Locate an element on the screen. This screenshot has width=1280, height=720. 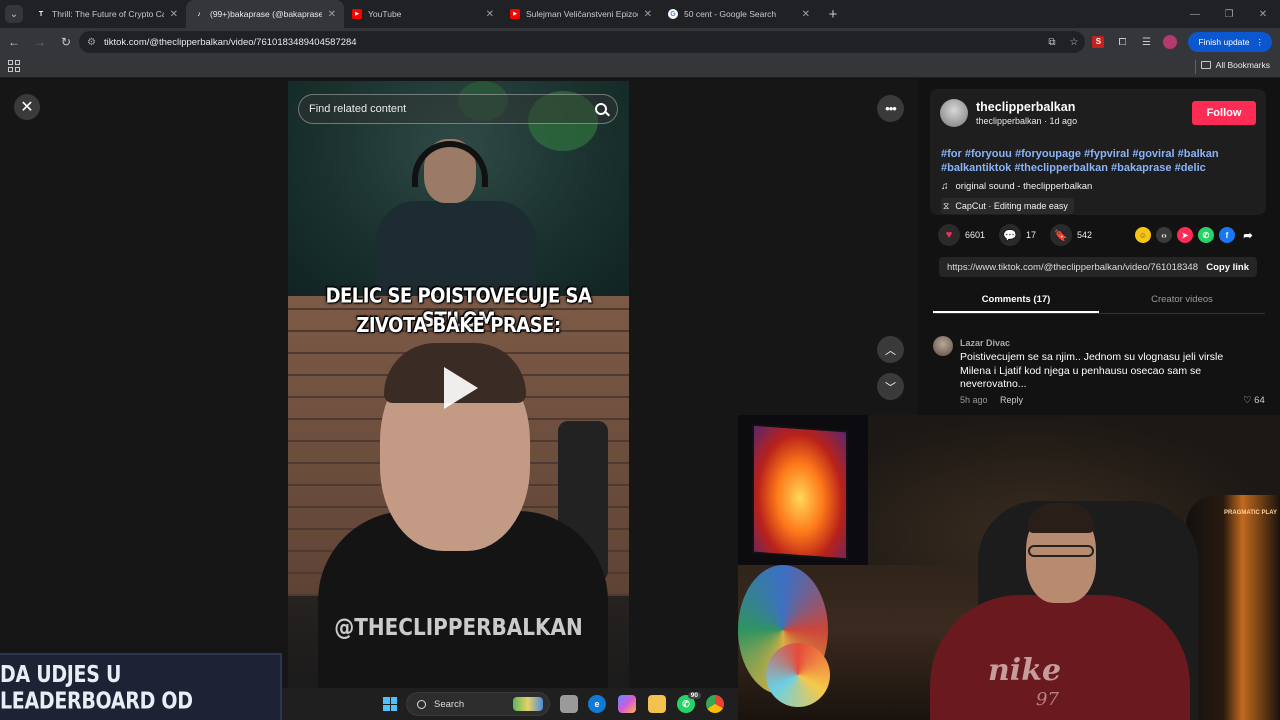
engagement-actions: ♥ 6601 💬 17 🔖 542 is located at coordinates (1022, 235).